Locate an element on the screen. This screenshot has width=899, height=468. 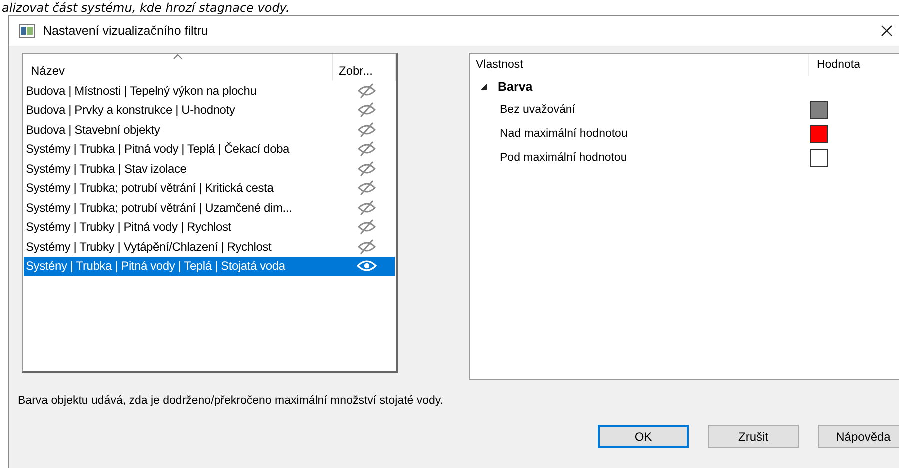
window-title: Nastavení vizualizačního filtru is located at coordinates (125, 31).